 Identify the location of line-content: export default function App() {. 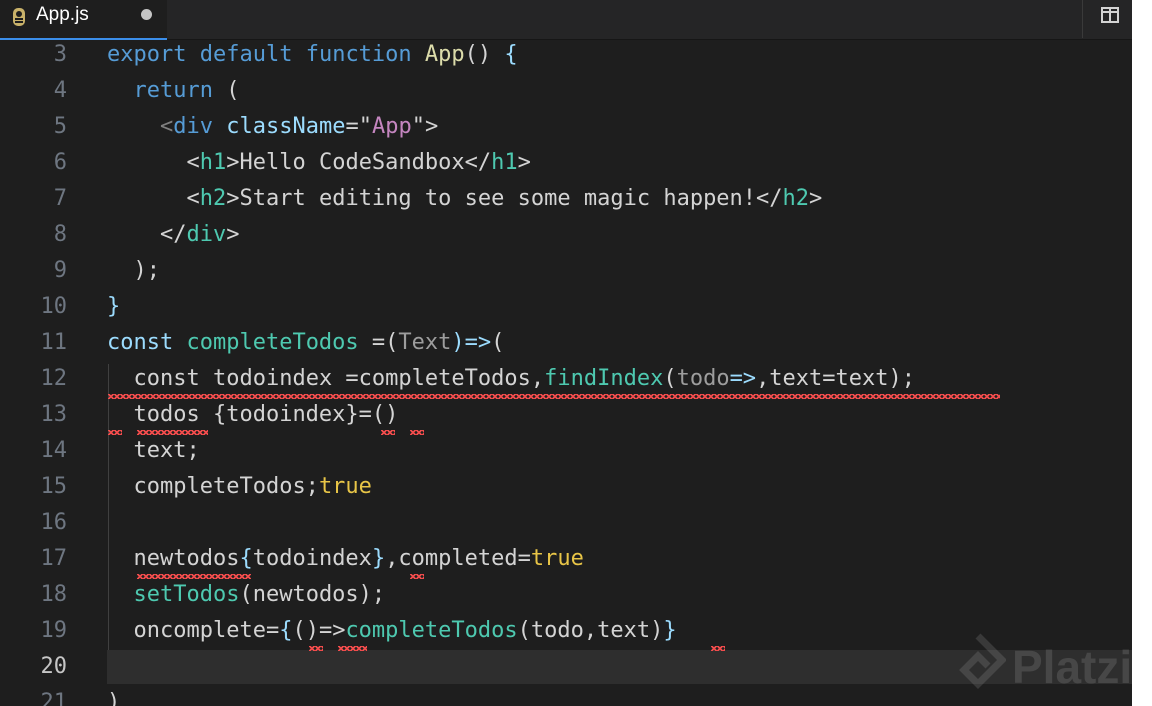
(312, 54).